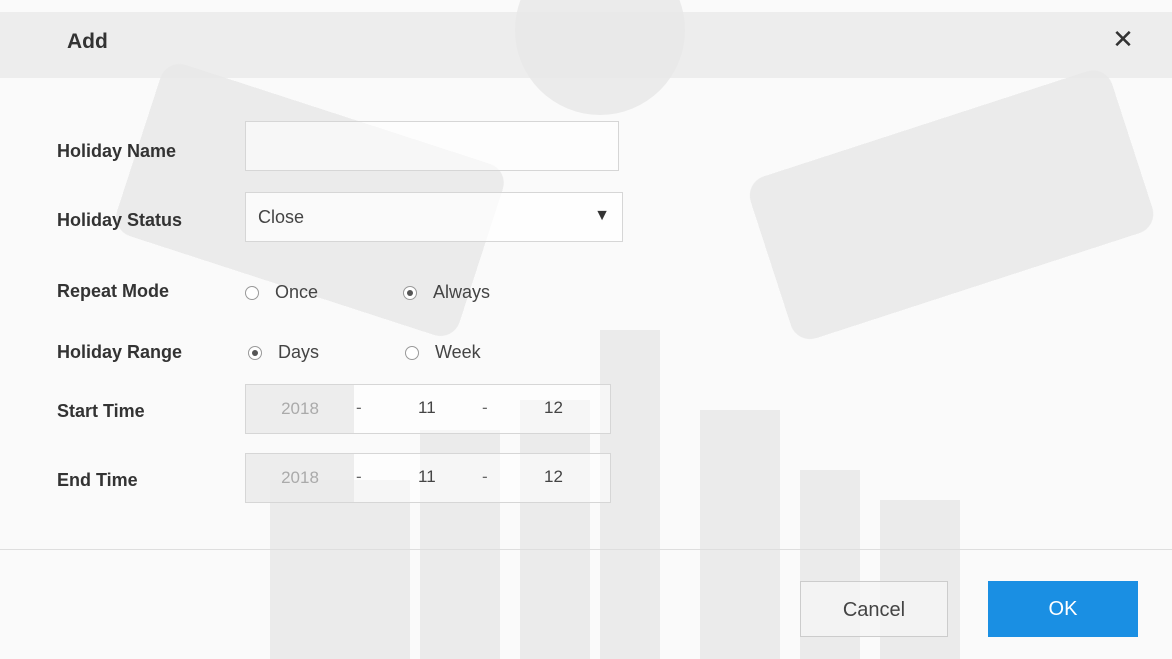  Describe the element at coordinates (87, 41) in the screenshot. I see `dialog-title: Add` at that location.